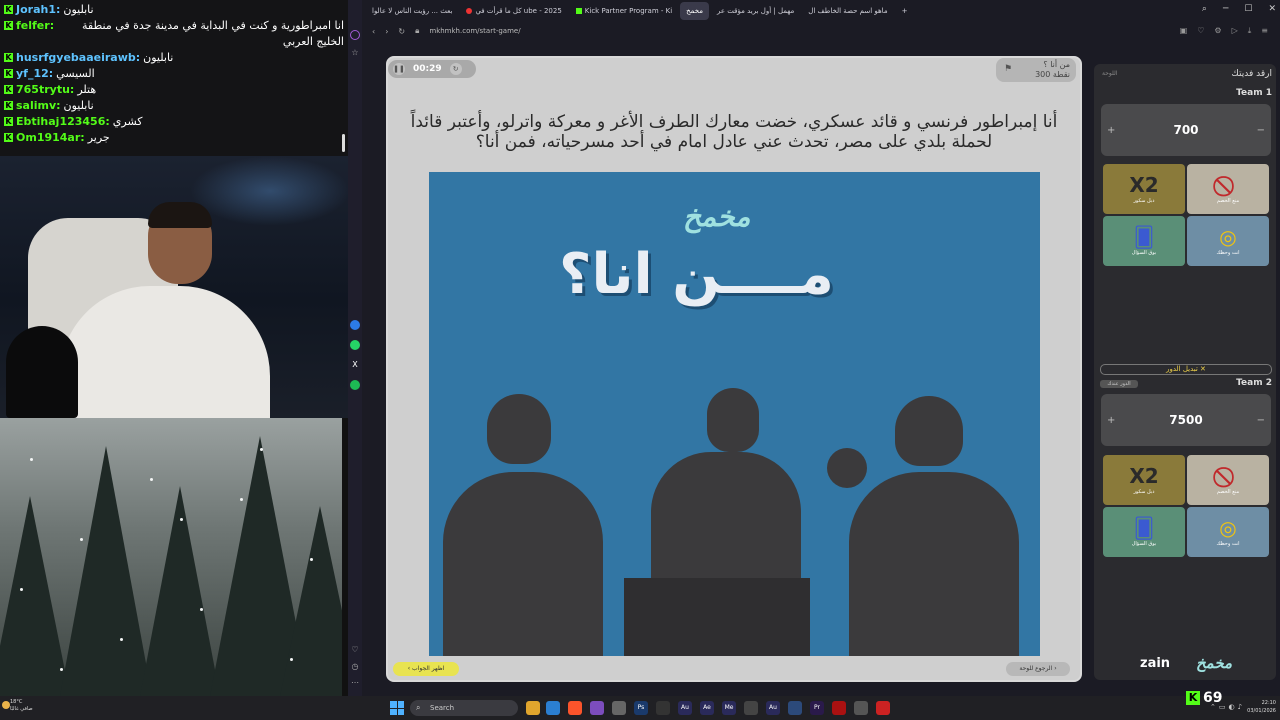 This screenshot has width=1280, height=720. What do you see at coordinates (8, 105) in the screenshot?
I see `kick-badge-icon: K` at bounding box center [8, 105].